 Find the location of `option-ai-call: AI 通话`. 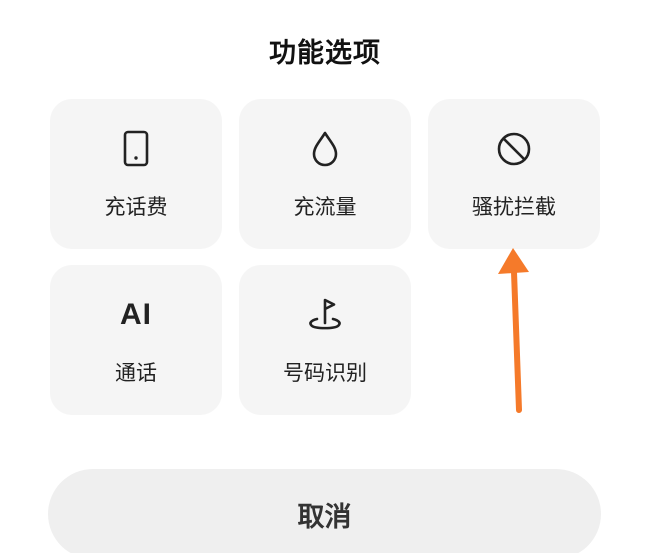

option-ai-call: AI 通话 is located at coordinates (136, 340).